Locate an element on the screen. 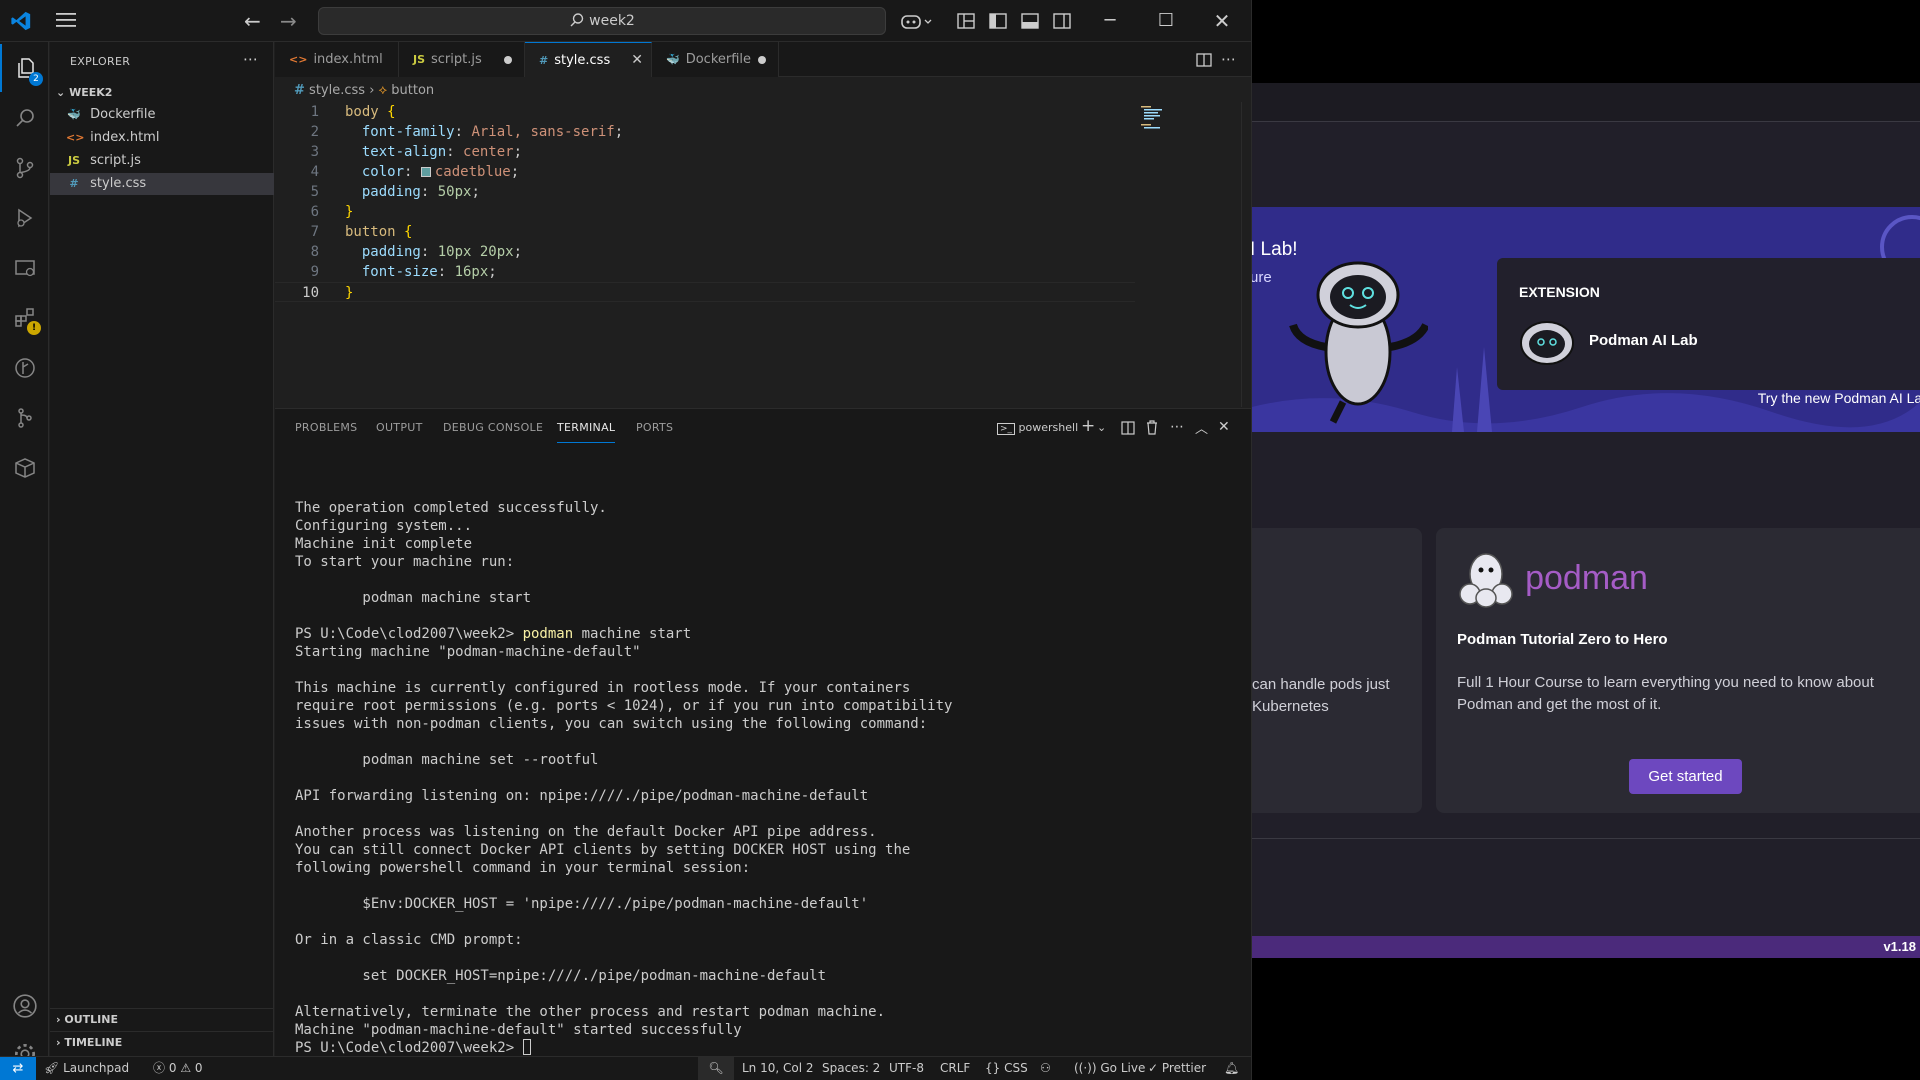 The image size is (1920, 1080). terminal-shell-selector: >_ powershell is located at coordinates (1037, 428).